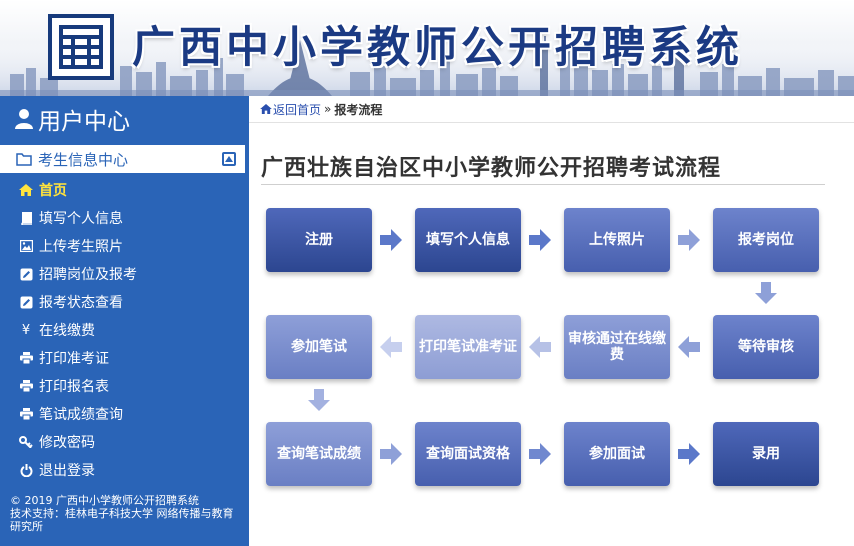  What do you see at coordinates (229, 159) in the screenshot?
I see `collapse-icon` at bounding box center [229, 159].